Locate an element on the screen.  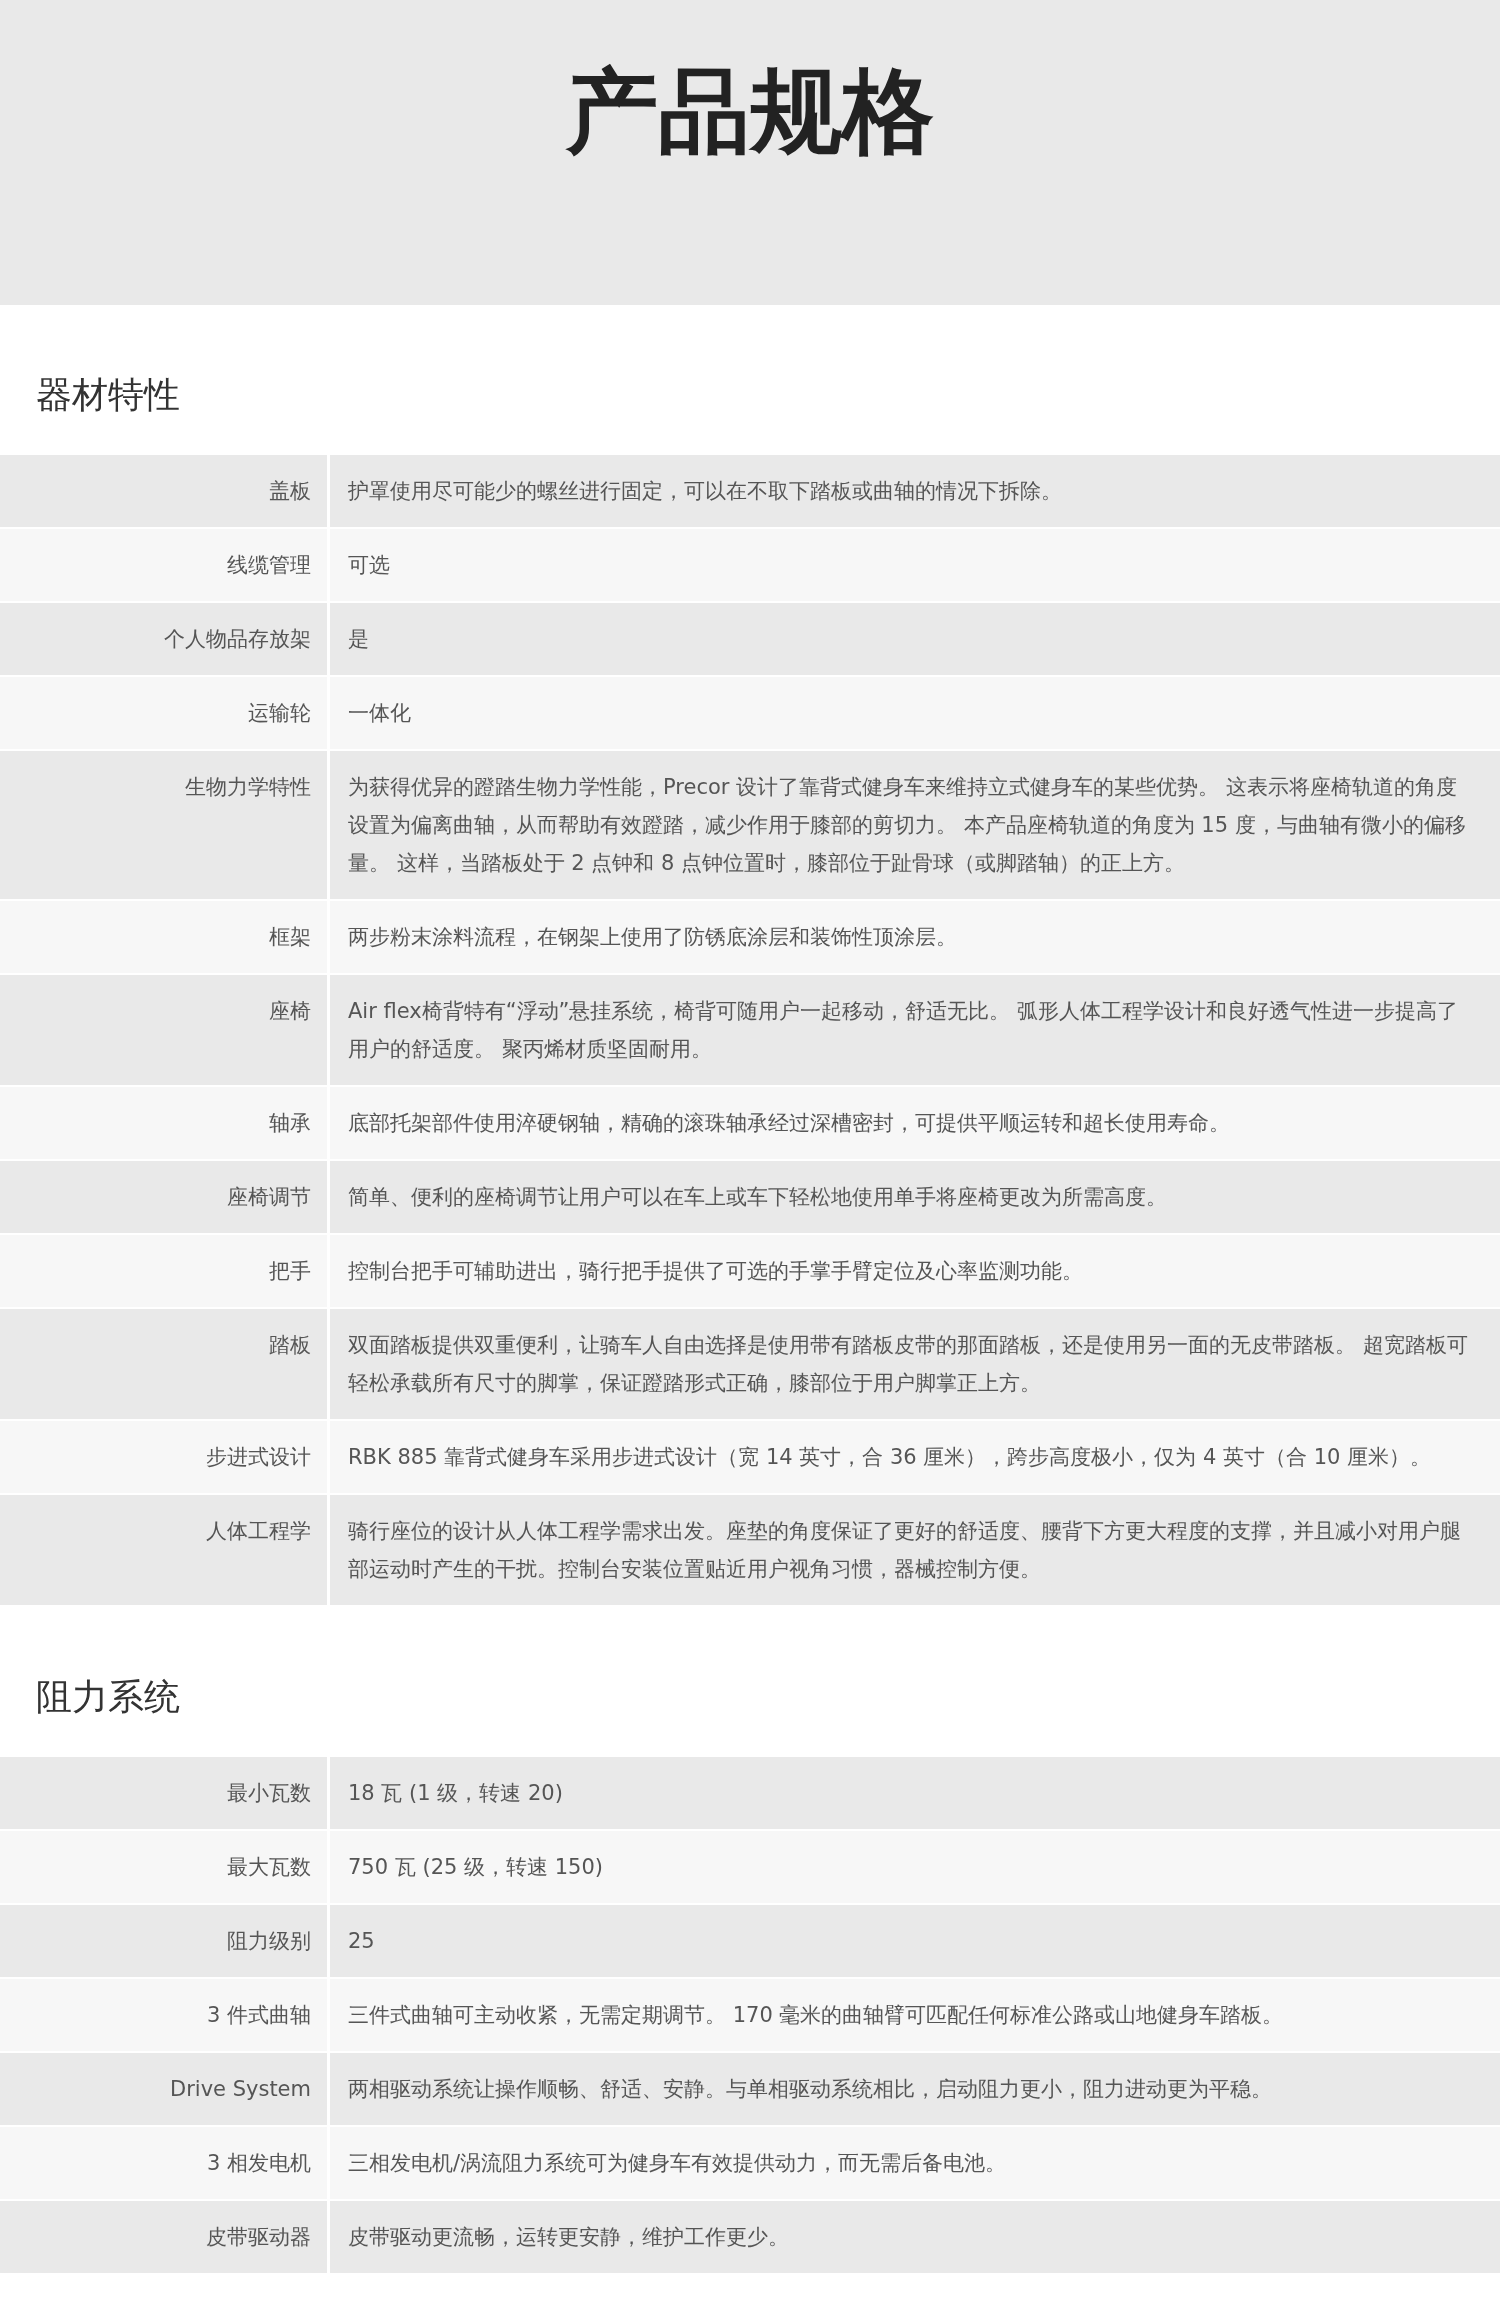
table-cell-text: RBK 885 靠背式健身车采用步进式设计（宽 14 英寸，合 36 厘米），跨步高度极小，仅为 4 英寸（合 10 厘米）。 is located at coordinates (890, 1457).